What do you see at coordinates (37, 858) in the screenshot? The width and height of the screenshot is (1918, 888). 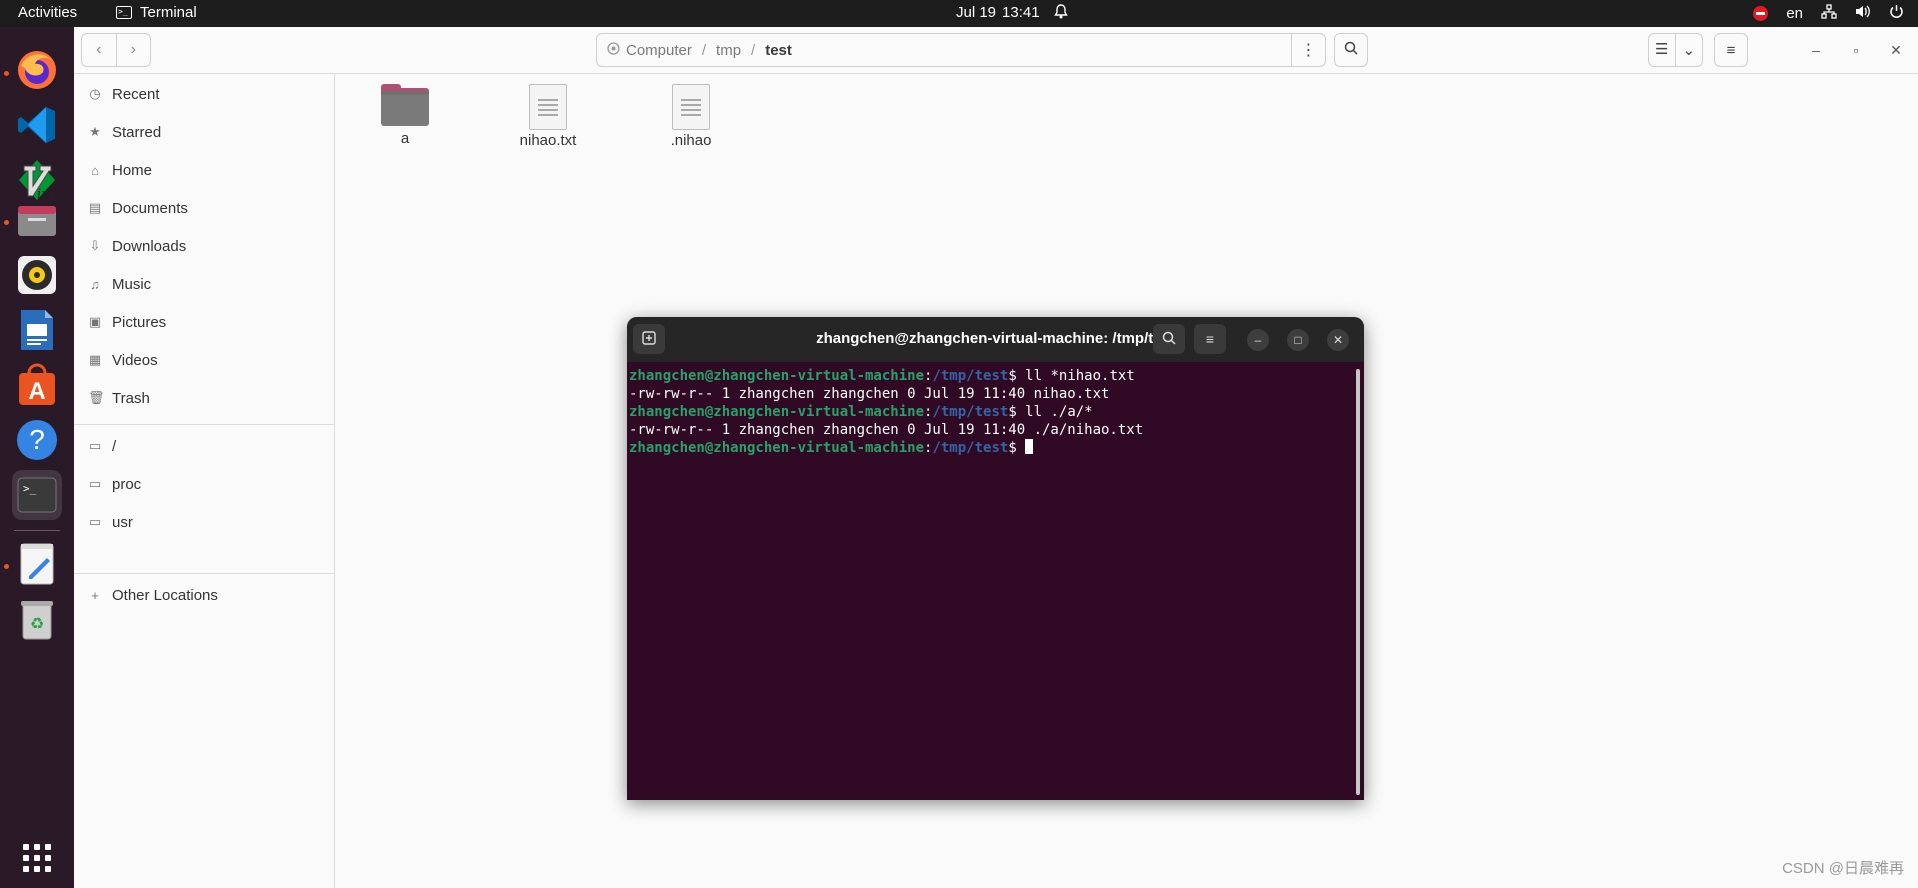 I see `show-applications-icon` at bounding box center [37, 858].